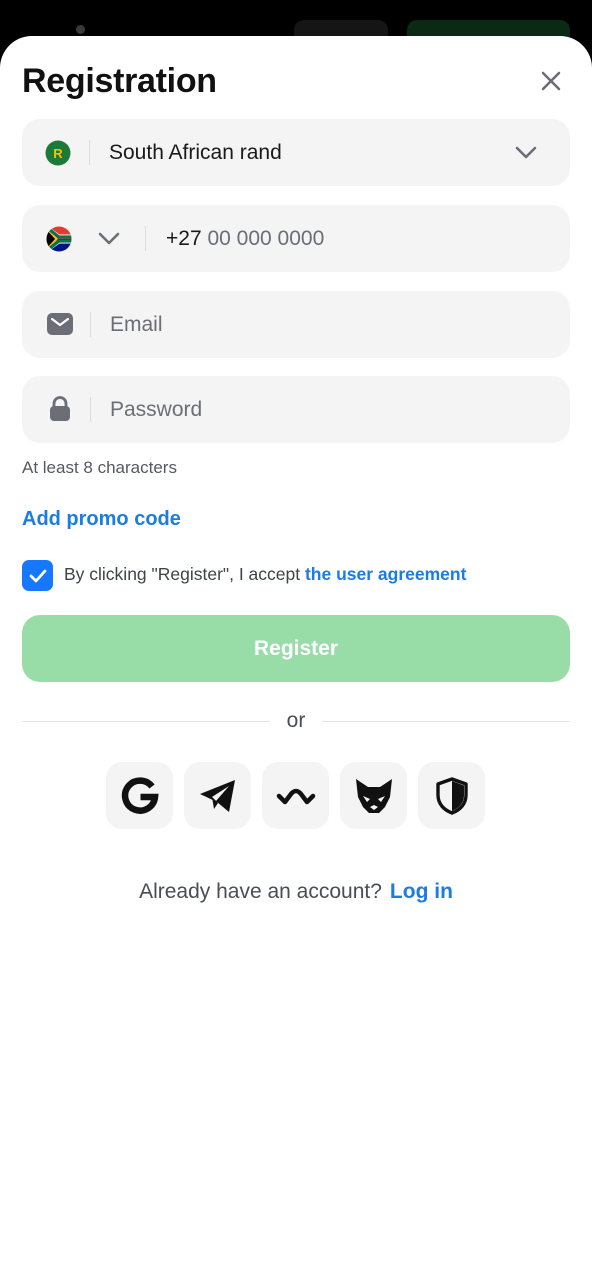 The width and height of the screenshot is (592, 1280). I want to click on telegram-icon, so click(217, 795).